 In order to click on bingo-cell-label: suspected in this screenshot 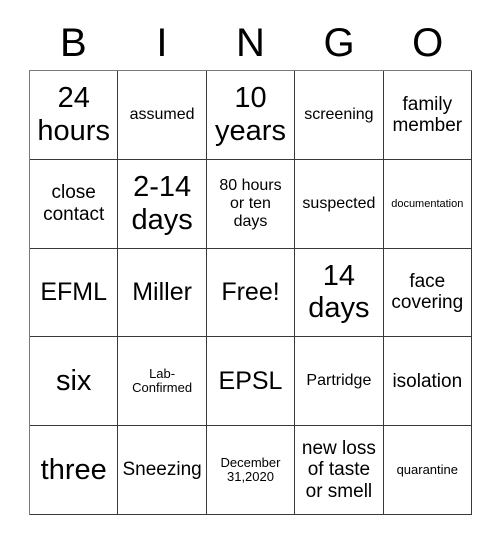, I will do `click(339, 203)`.